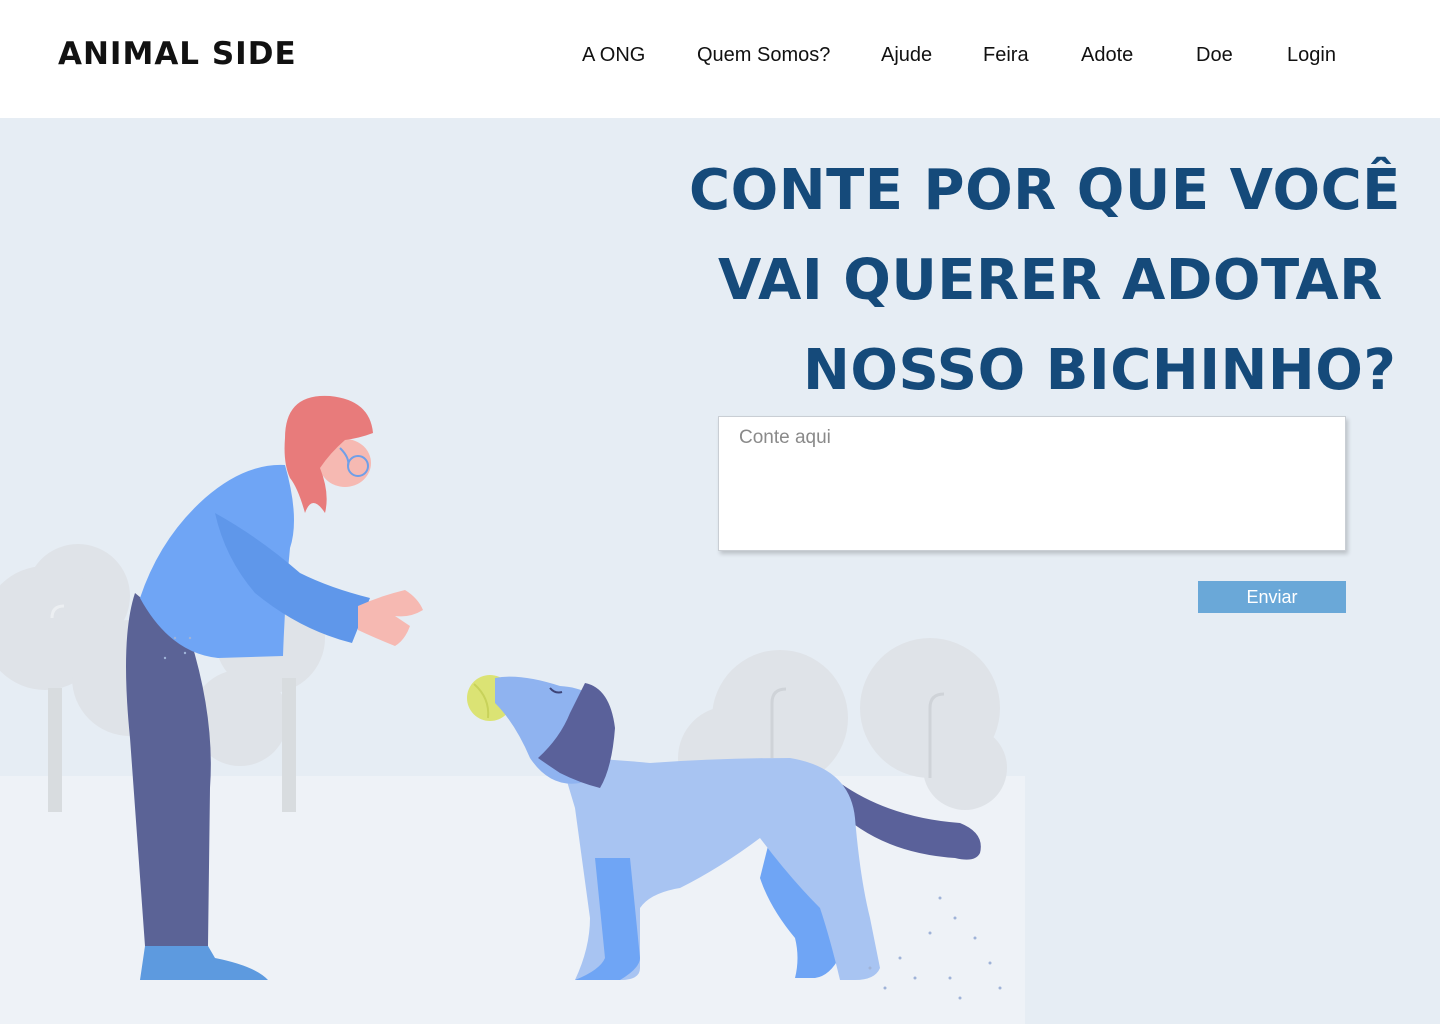 The height and width of the screenshot is (1024, 1440). I want to click on nav-link-feira: Feira, so click(1006, 55).